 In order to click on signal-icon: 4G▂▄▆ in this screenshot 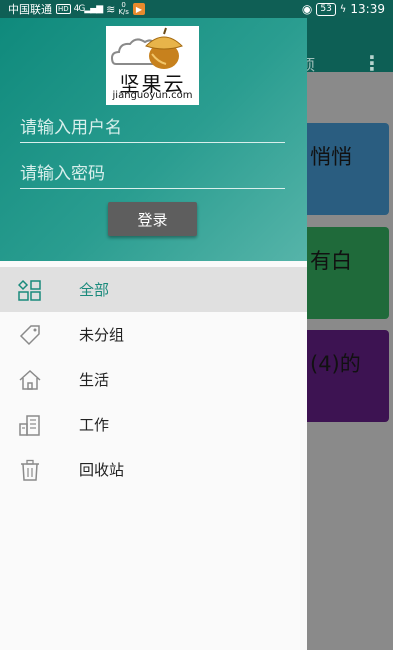, I will do `click(88, 9)`.